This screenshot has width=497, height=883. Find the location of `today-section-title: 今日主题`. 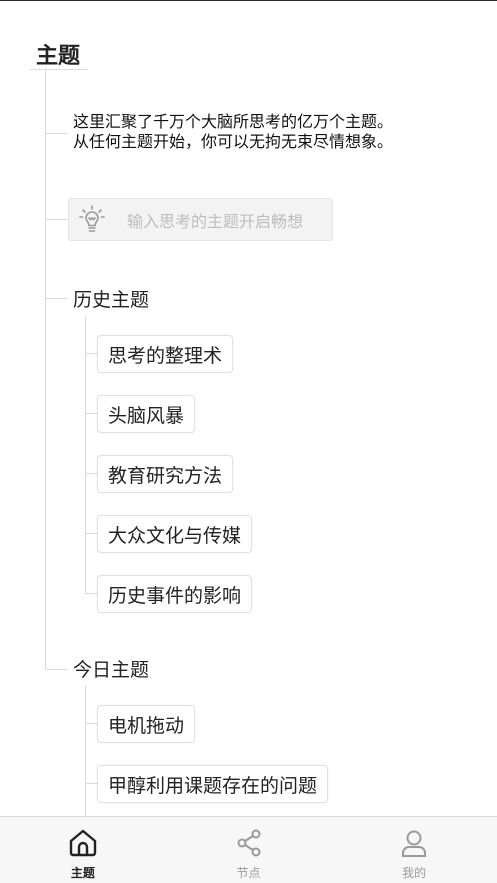

today-section-title: 今日主题 is located at coordinates (111, 670).